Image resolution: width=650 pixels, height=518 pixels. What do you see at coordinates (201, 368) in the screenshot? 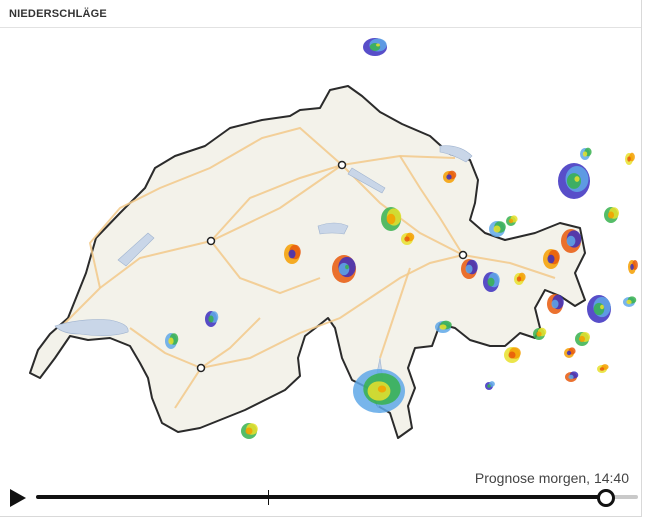
I see `city-marker-sion` at bounding box center [201, 368].